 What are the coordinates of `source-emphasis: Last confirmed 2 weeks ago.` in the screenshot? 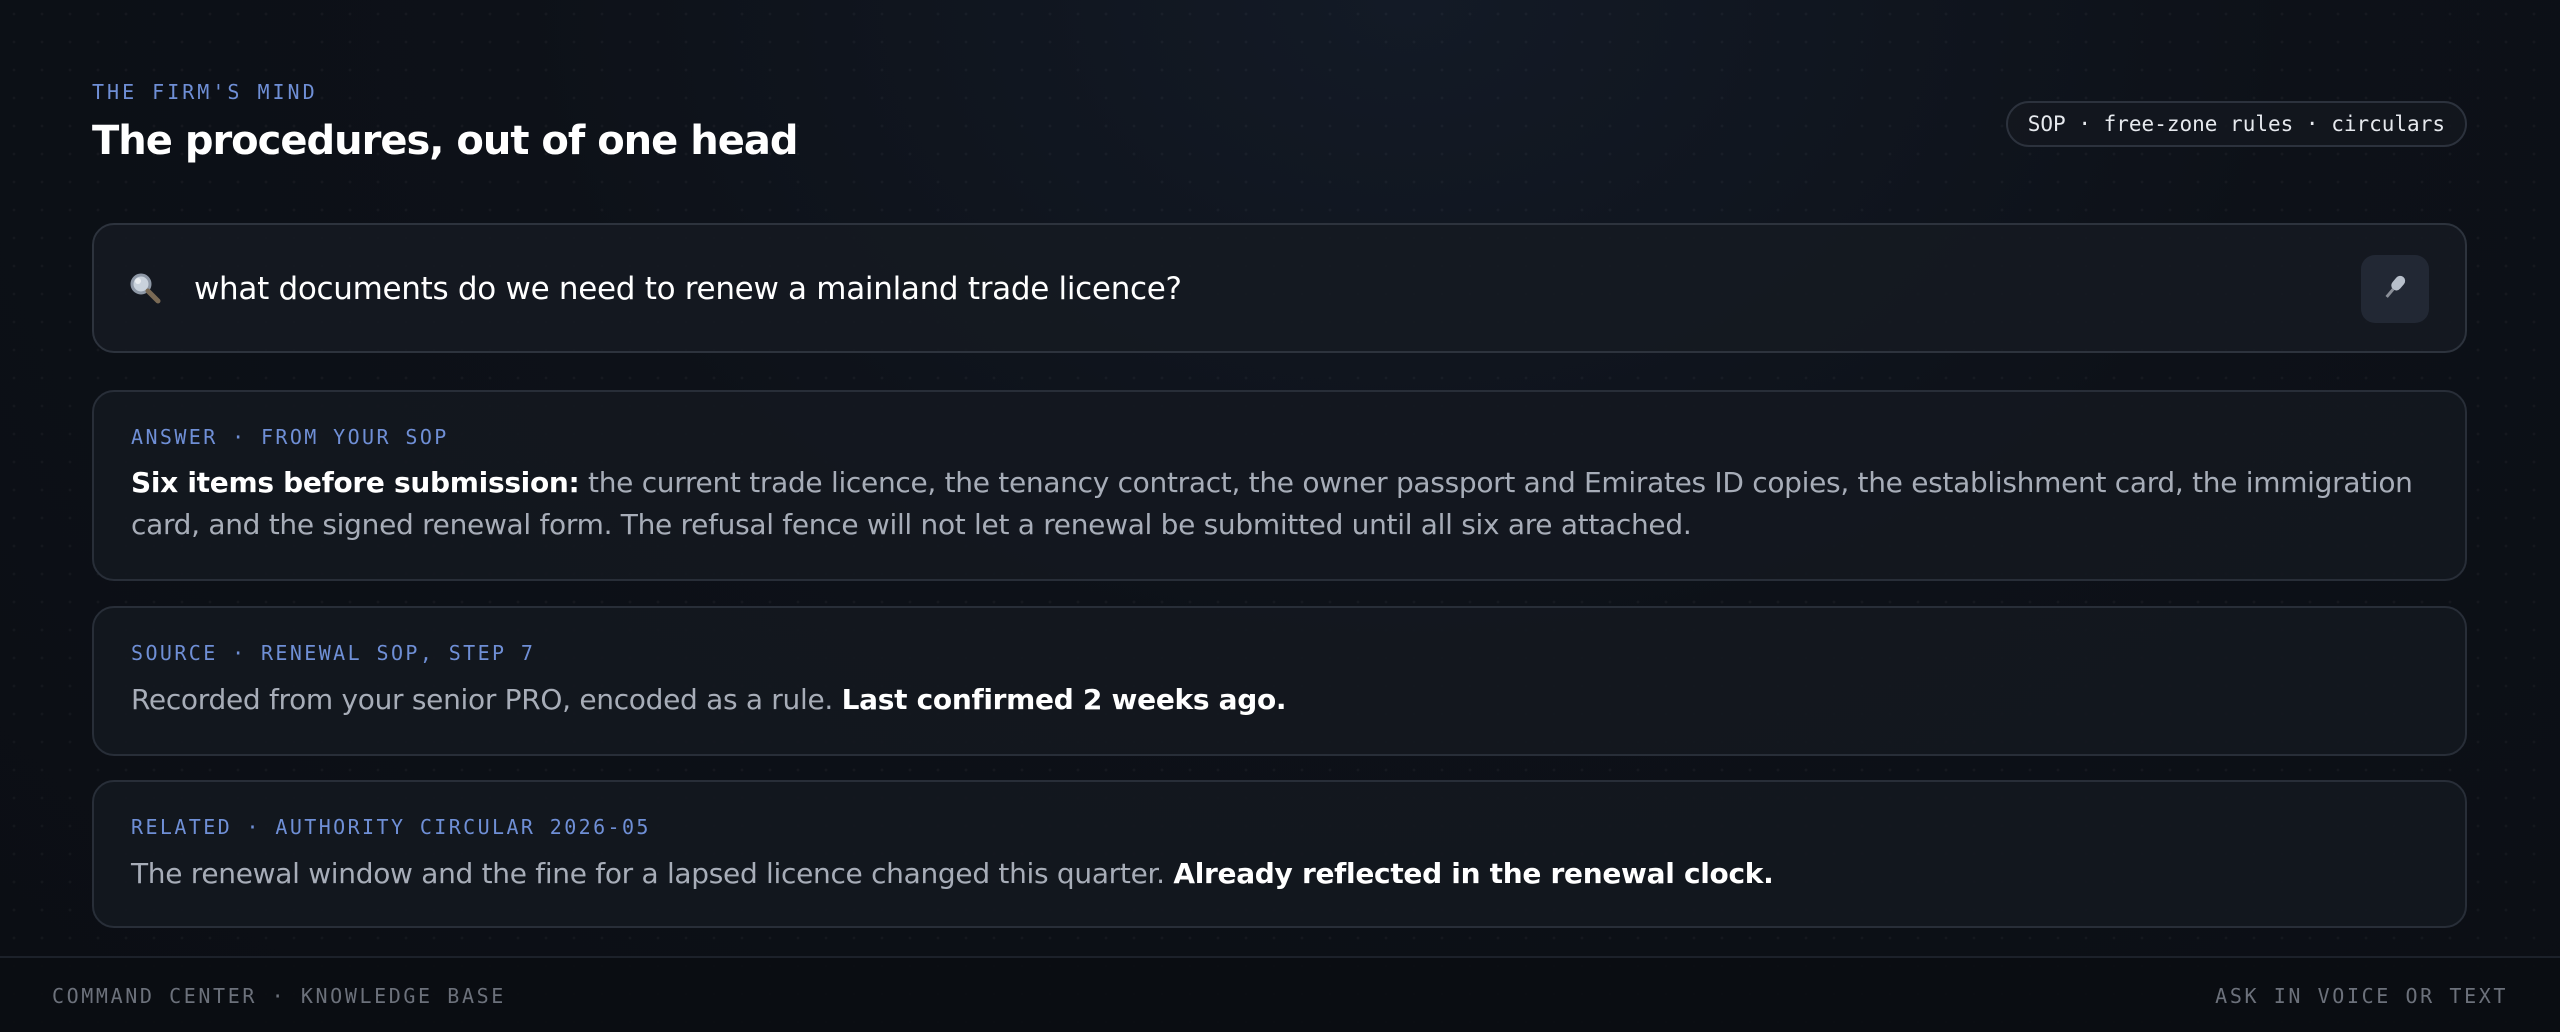 It's located at (1064, 699).